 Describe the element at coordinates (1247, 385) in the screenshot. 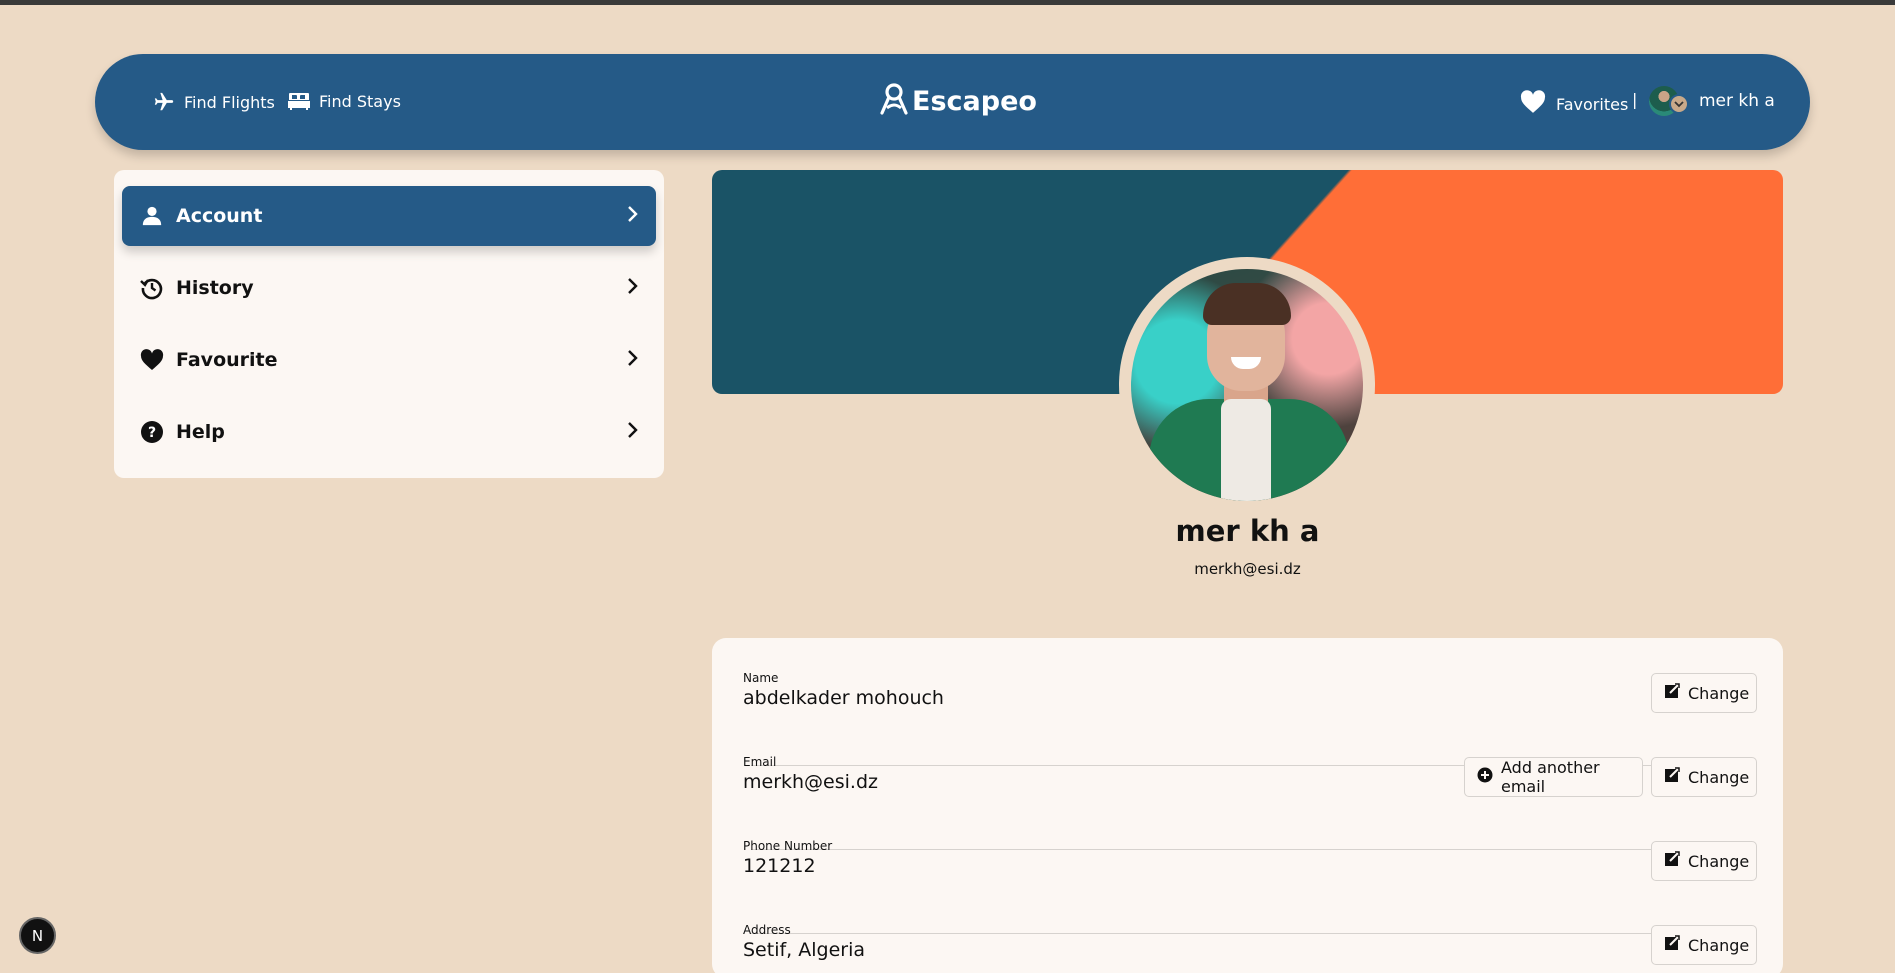

I see `profile-avatar` at that location.